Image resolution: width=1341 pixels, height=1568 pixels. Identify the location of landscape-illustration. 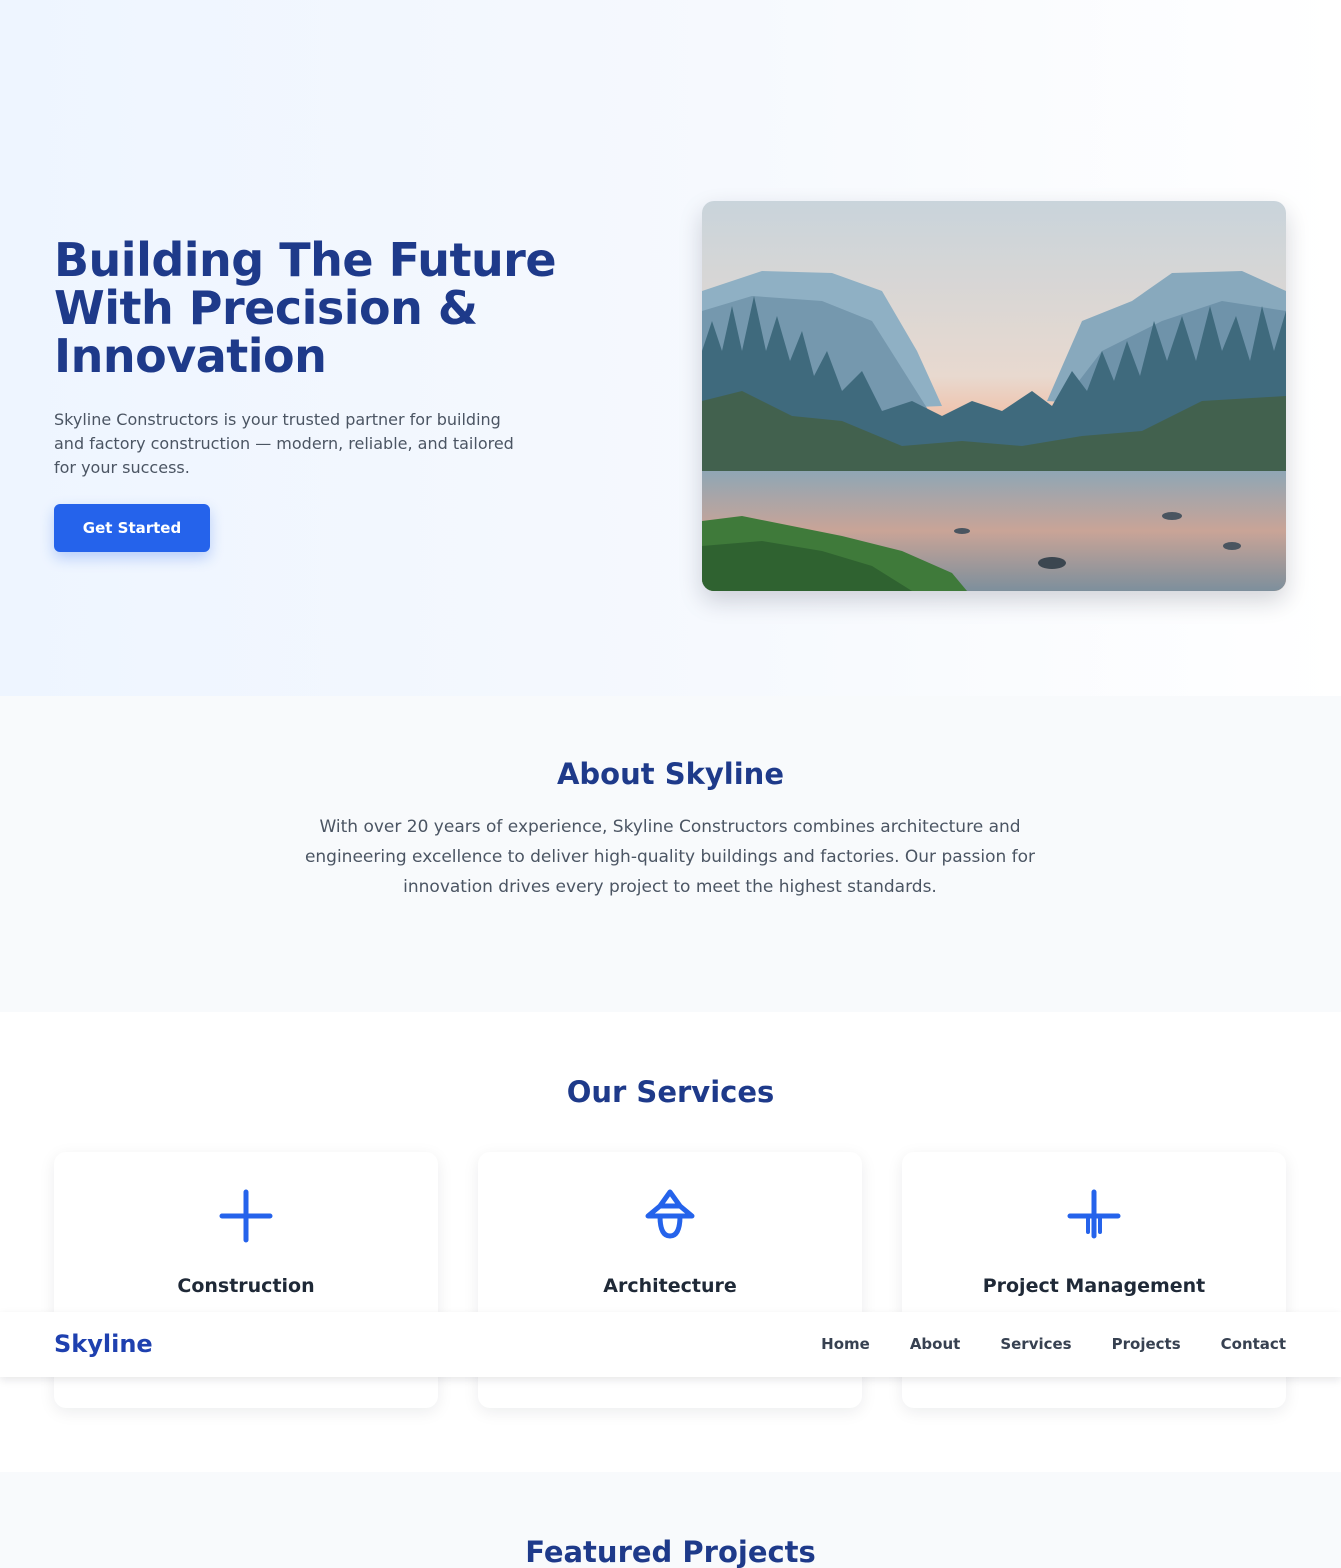
(994, 396).